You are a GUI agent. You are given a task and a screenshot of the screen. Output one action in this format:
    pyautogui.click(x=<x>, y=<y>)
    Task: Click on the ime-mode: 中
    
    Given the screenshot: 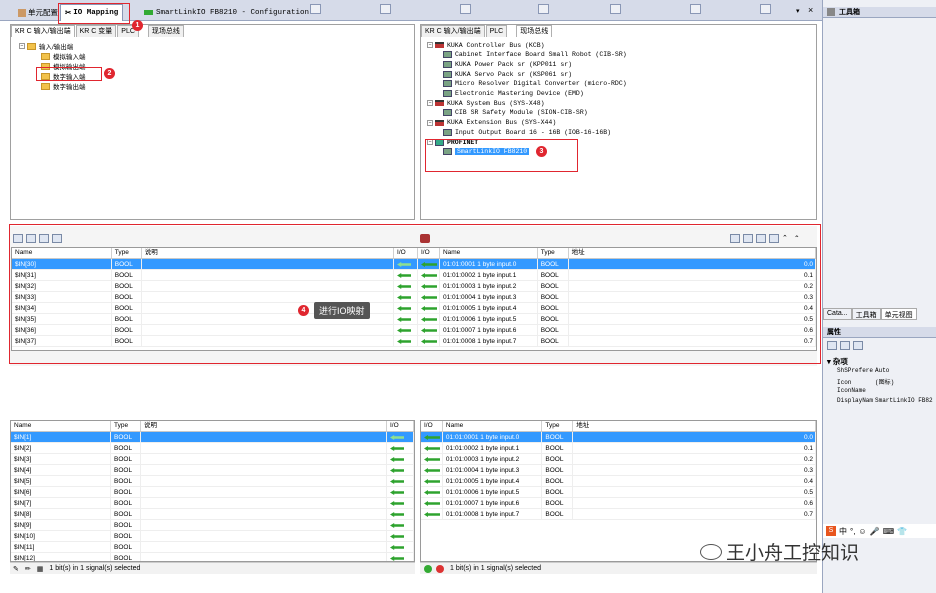 What is the action you would take?
    pyautogui.click(x=843, y=531)
    